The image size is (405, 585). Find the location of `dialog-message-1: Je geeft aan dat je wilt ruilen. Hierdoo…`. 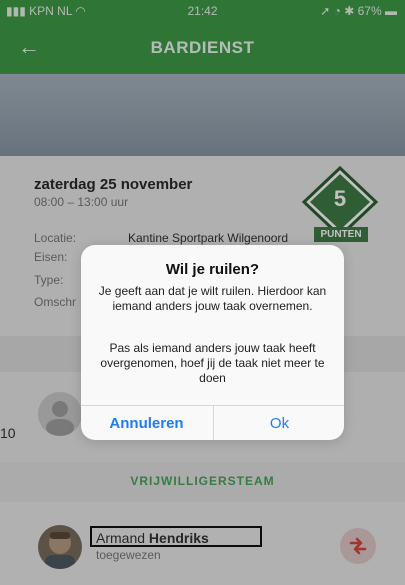

dialog-message-1: Je geeft aan dat je wilt ruilen. Hierdoo… is located at coordinates (212, 298).